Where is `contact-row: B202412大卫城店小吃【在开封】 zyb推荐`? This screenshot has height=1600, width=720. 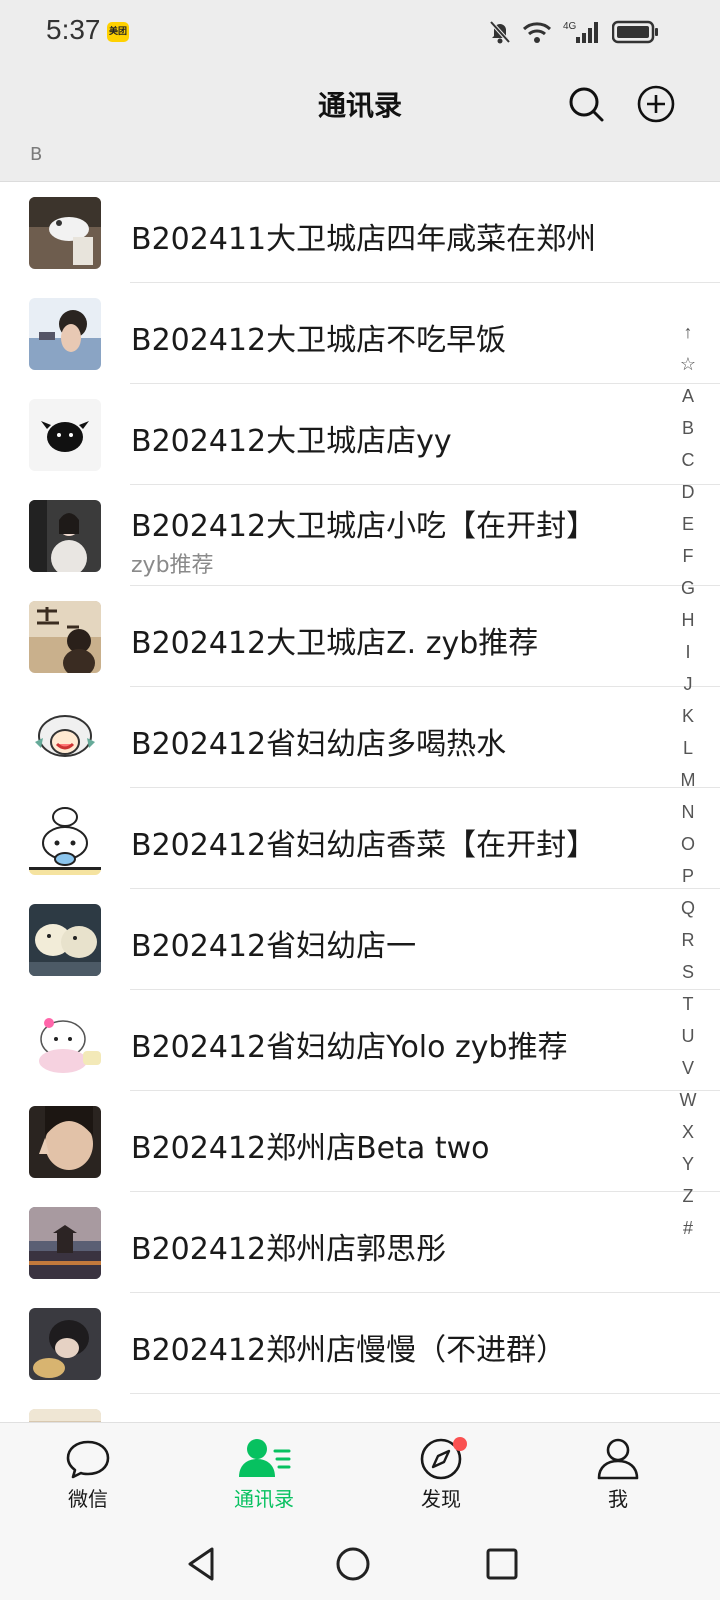
contact-row: B202412大卫城店小吃【在开封】 zyb推荐 is located at coordinates (360, 535).